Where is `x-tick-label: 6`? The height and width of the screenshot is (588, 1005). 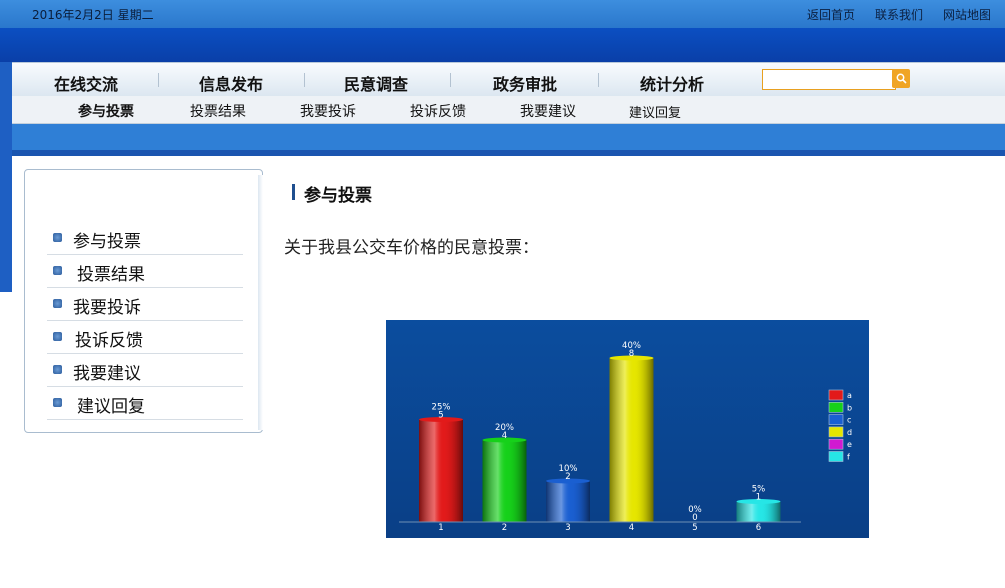 x-tick-label: 6 is located at coordinates (758, 528).